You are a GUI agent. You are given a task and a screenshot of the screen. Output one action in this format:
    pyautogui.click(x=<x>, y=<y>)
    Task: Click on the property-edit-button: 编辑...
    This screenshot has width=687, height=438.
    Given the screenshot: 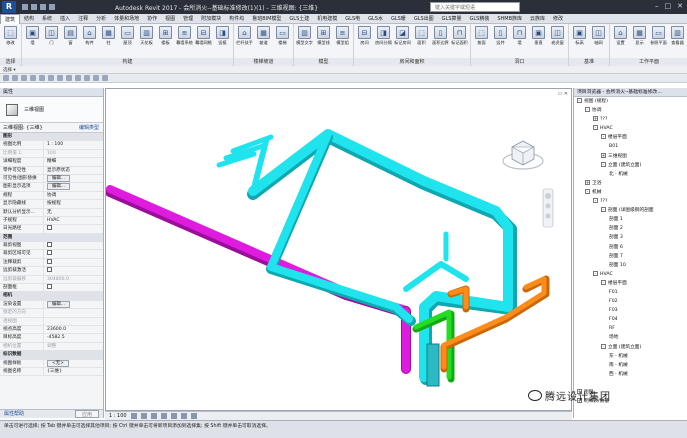 What is the action you would take?
    pyautogui.click(x=58, y=178)
    